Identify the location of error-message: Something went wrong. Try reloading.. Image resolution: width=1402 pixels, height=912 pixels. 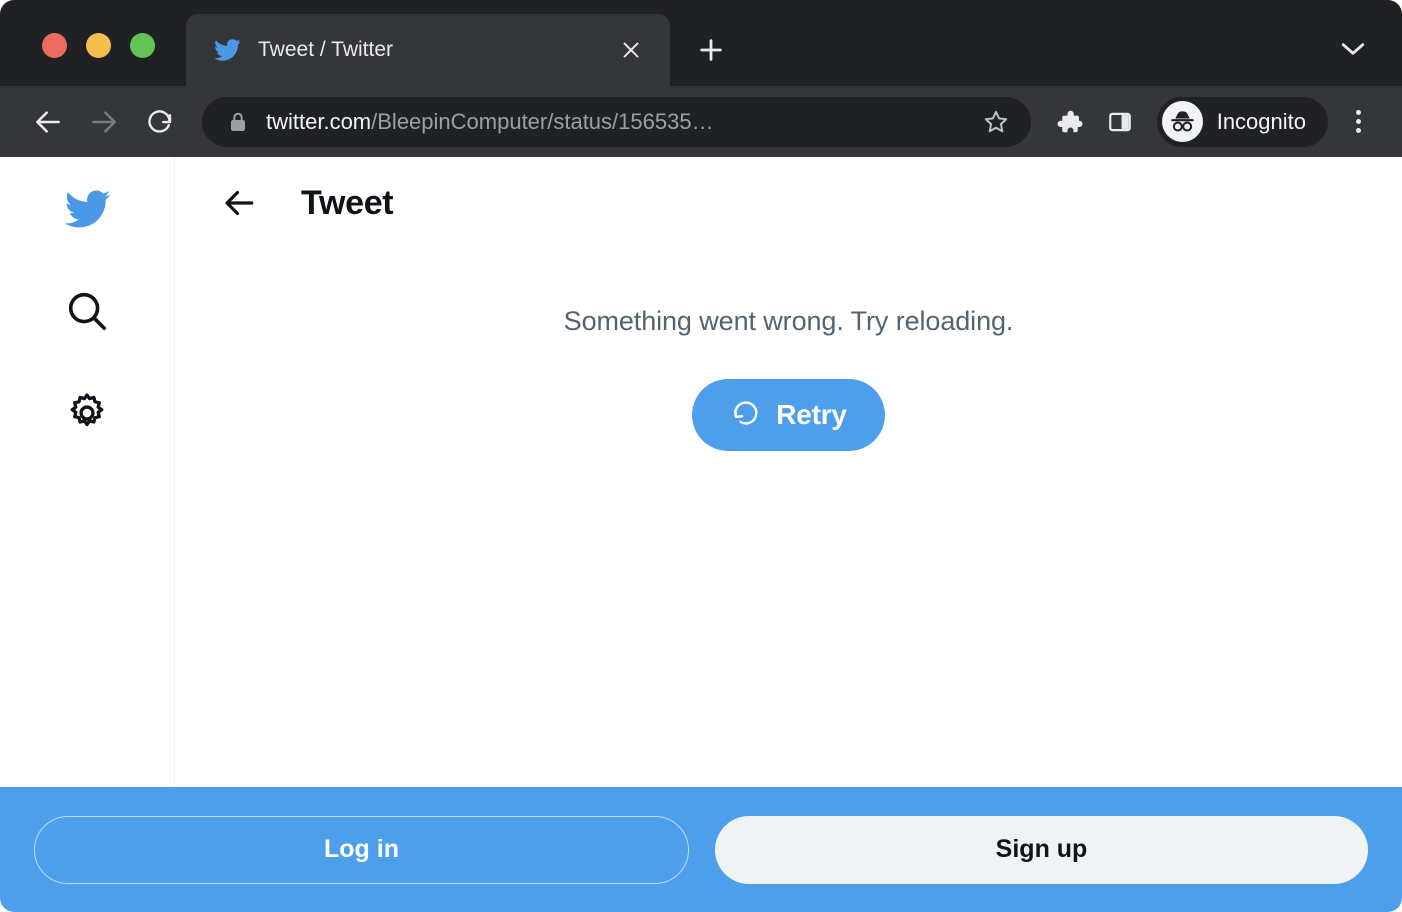
(788, 321).